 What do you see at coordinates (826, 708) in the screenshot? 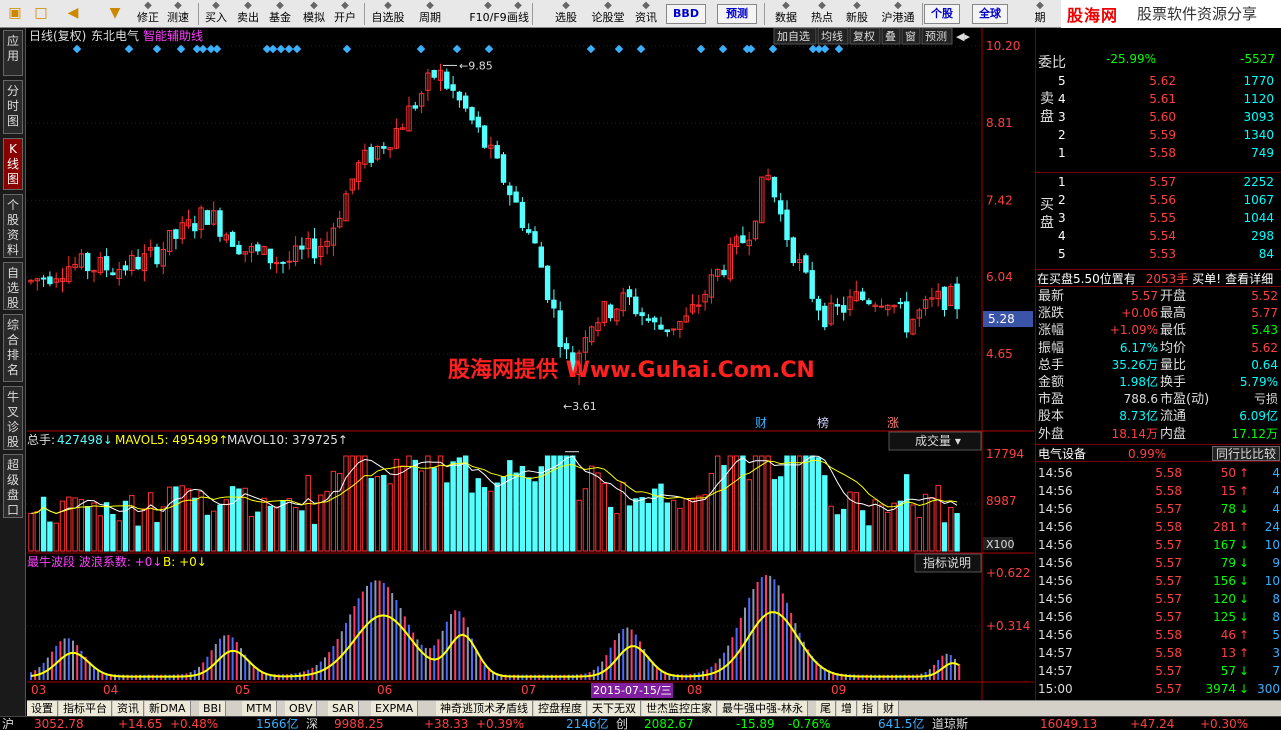
I see `indicator-tab-14: 尾` at bounding box center [826, 708].